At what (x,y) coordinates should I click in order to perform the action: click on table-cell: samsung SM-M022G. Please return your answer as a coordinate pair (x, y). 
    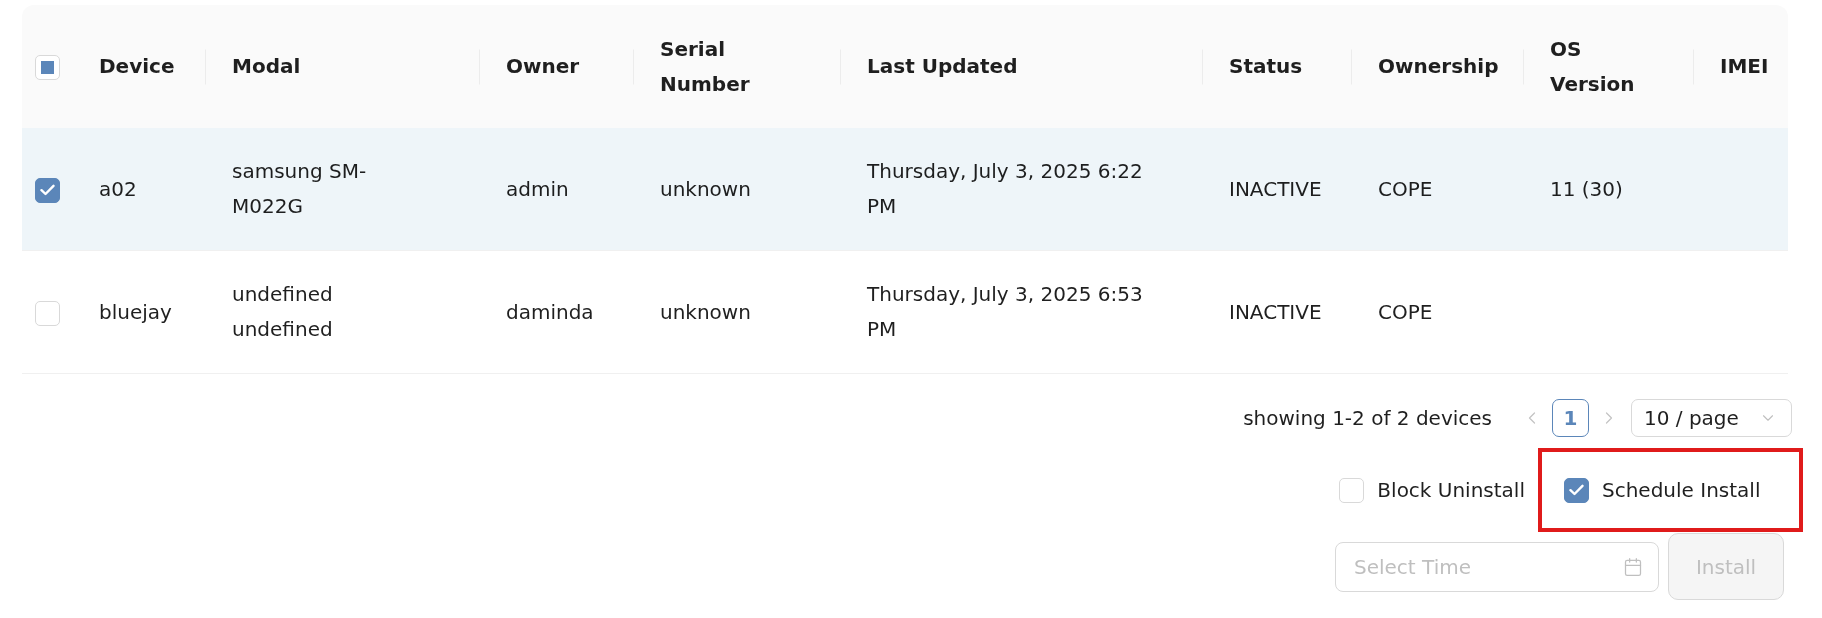
    Looking at the image, I should click on (343, 189).